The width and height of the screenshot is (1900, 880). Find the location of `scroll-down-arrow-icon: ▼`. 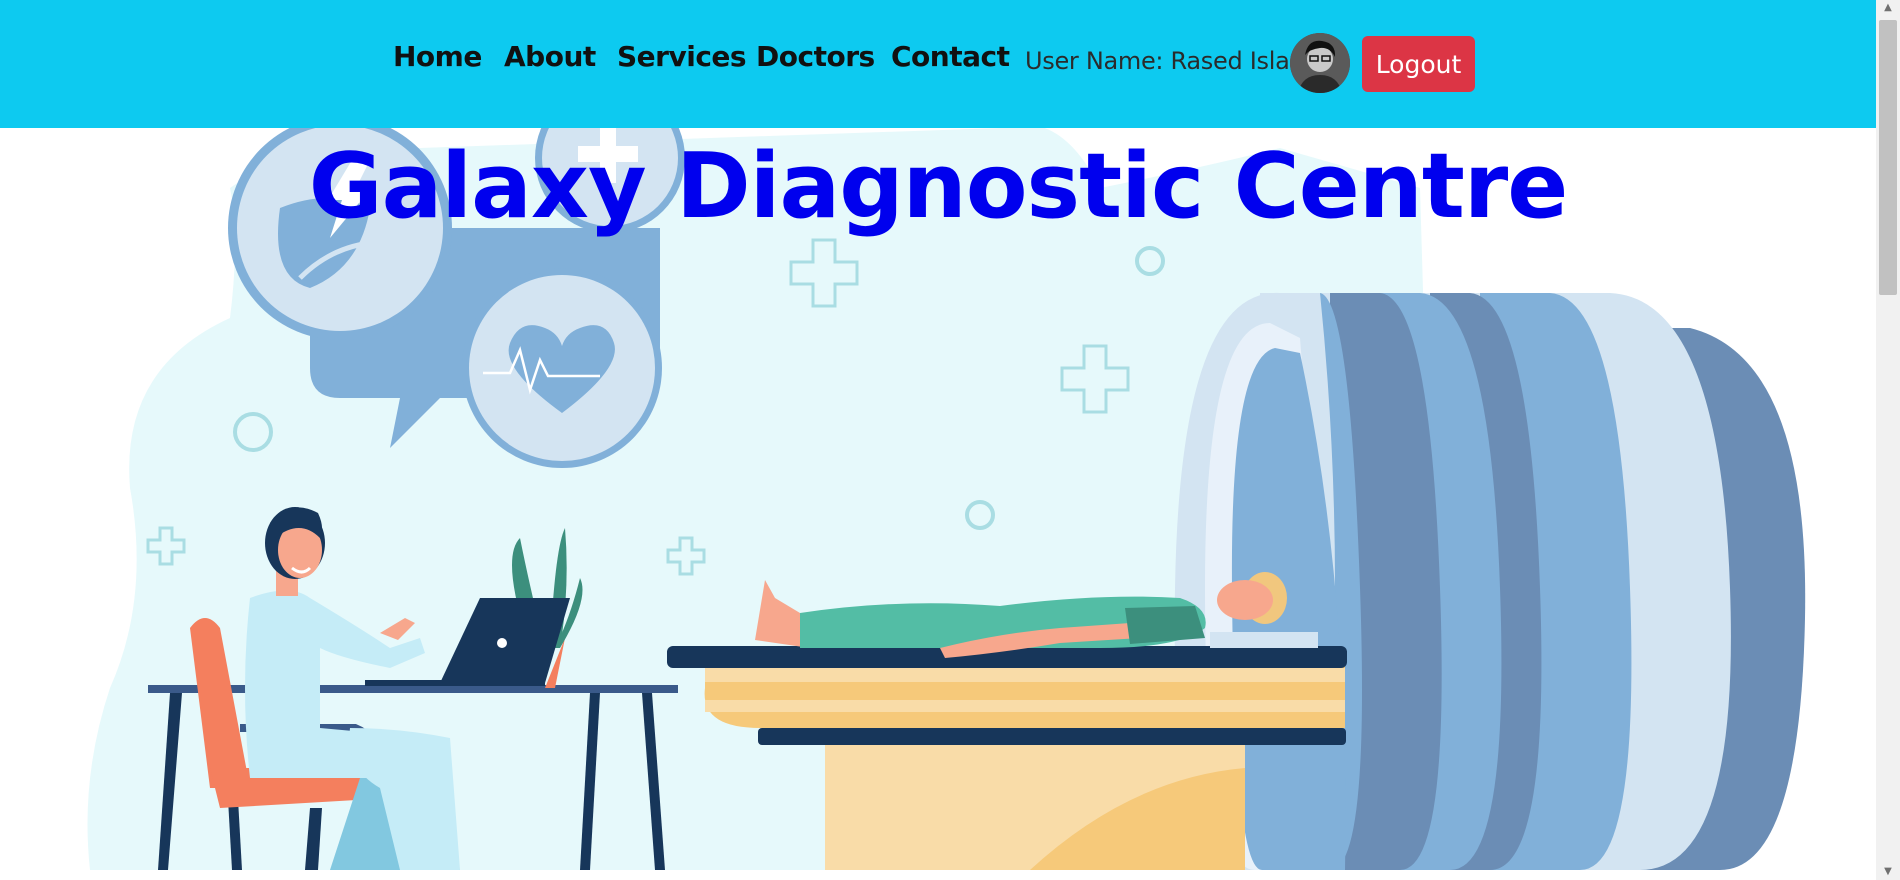

scroll-down-arrow-icon: ▼ is located at coordinates (1888, 872).